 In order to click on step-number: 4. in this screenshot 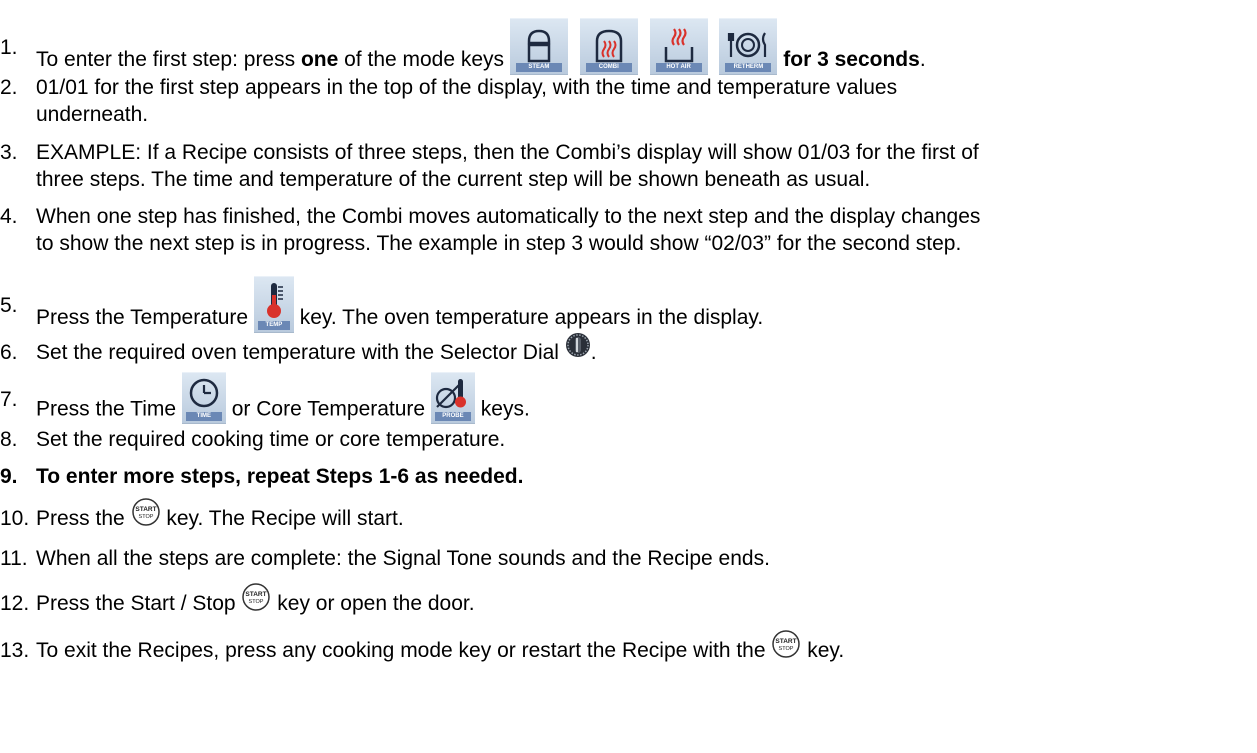, I will do `click(9, 216)`.